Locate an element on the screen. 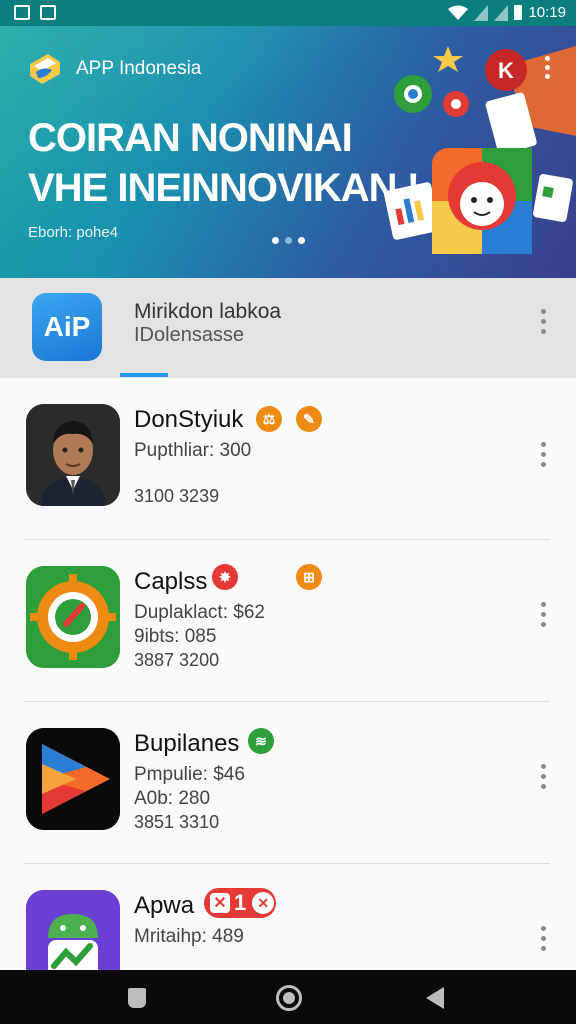 The width and height of the screenshot is (576, 1024). app-meta-line: A0b: 280 is located at coordinates (172, 798).